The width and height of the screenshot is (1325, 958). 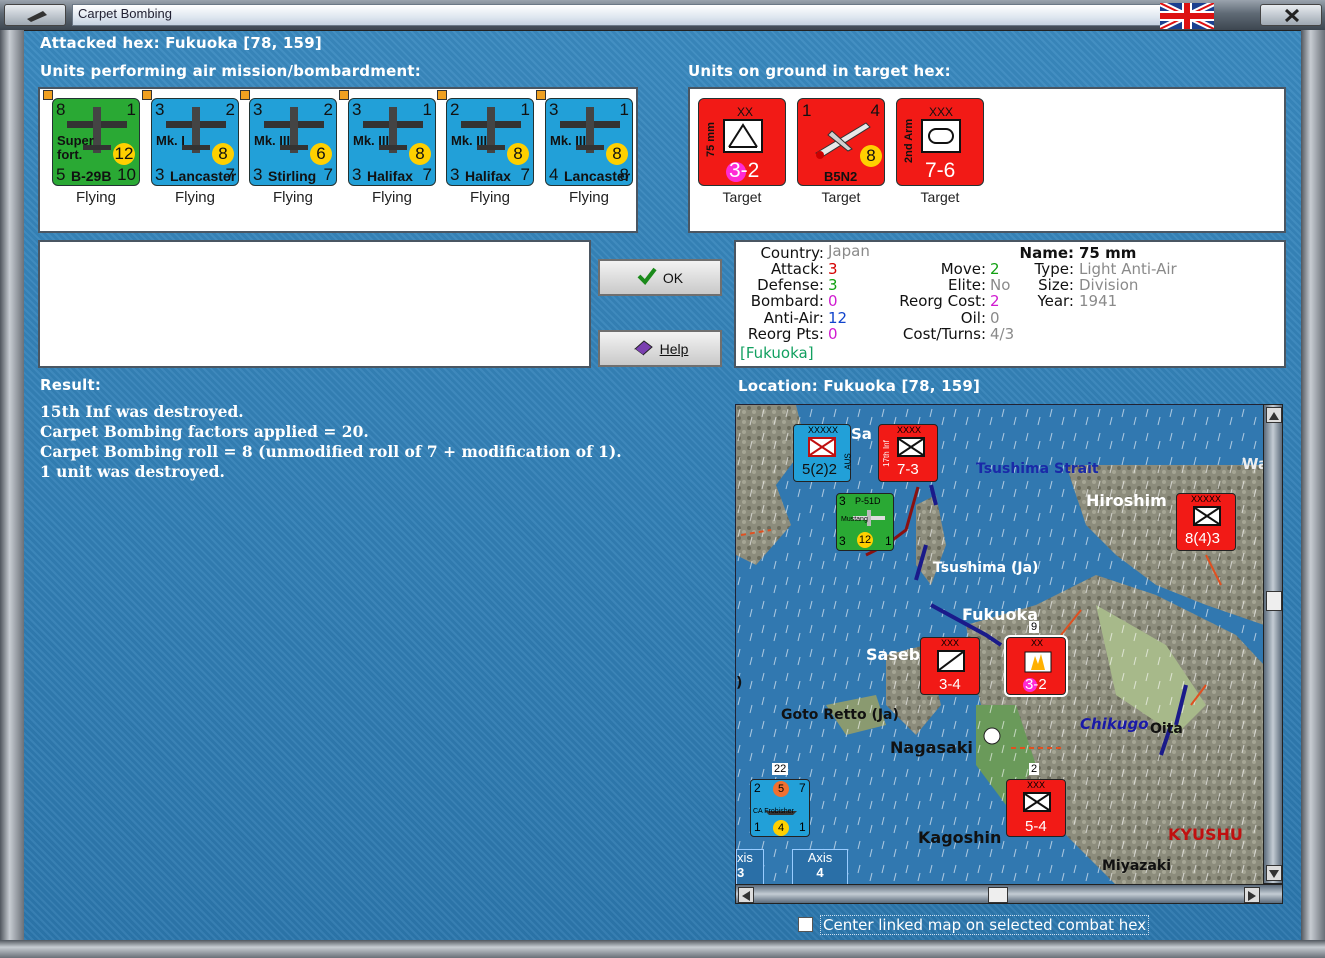 I want to click on reorgcost-key: Reorg Cost:, so click(x=942, y=301).